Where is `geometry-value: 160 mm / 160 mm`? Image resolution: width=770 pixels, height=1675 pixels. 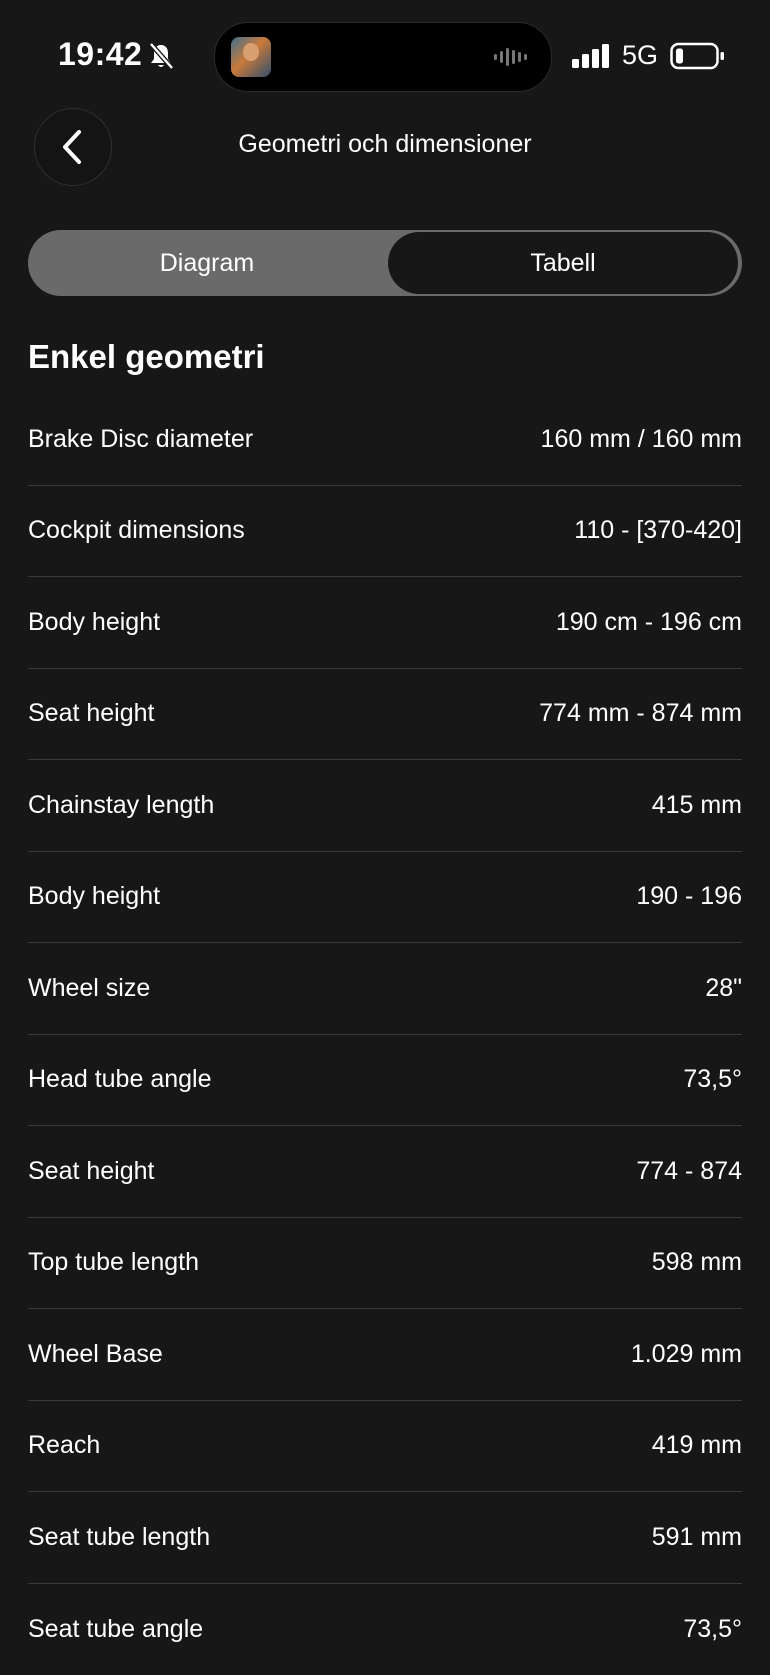 geometry-value: 160 mm / 160 mm is located at coordinates (641, 439).